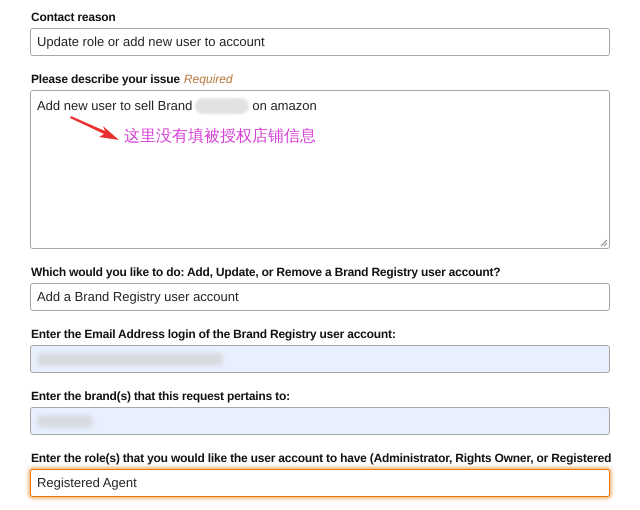 This screenshot has width=640, height=510. Describe the element at coordinates (114, 106) in the screenshot. I see `field-value: Add new user to sell Brand` at that location.